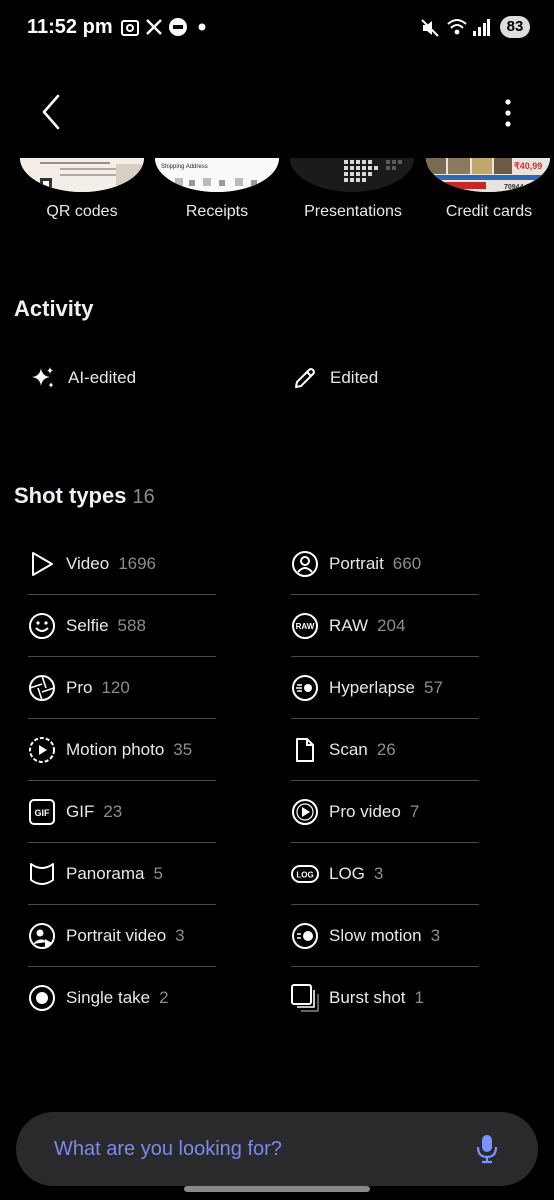 The width and height of the screenshot is (554, 1200). I want to click on svg-text: RAW, so click(305, 626).